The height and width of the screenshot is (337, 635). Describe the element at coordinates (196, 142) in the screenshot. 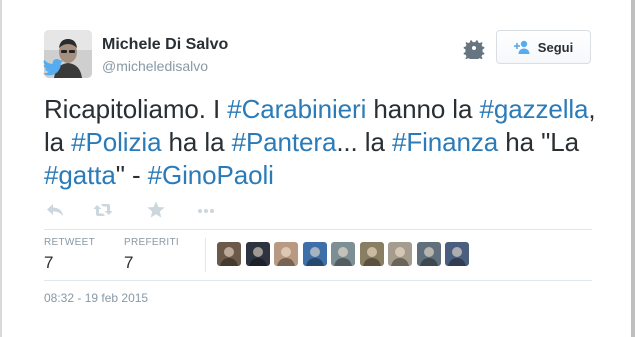

I see `tweet-text-segment: ha la` at that location.